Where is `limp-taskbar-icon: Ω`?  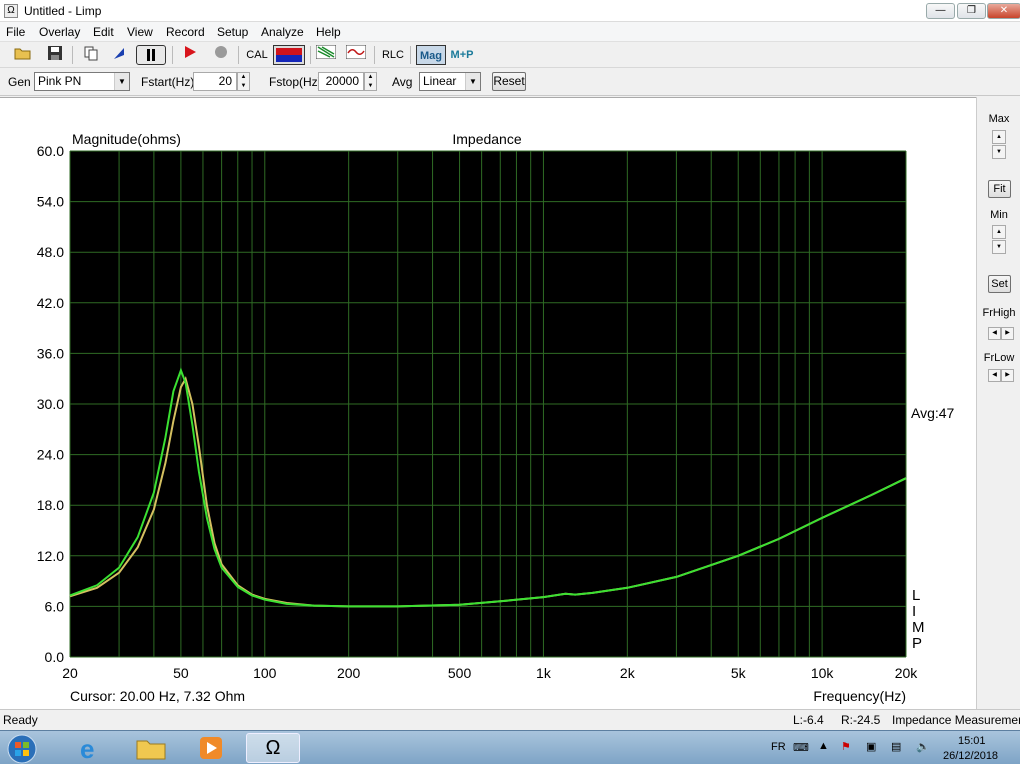 limp-taskbar-icon: Ω is located at coordinates (273, 748).